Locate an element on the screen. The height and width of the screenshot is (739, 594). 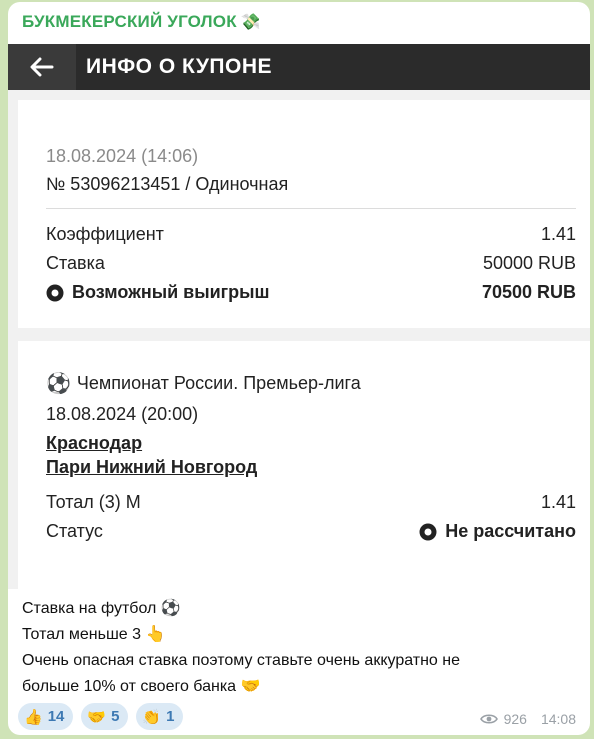
back-button is located at coordinates (42, 67).